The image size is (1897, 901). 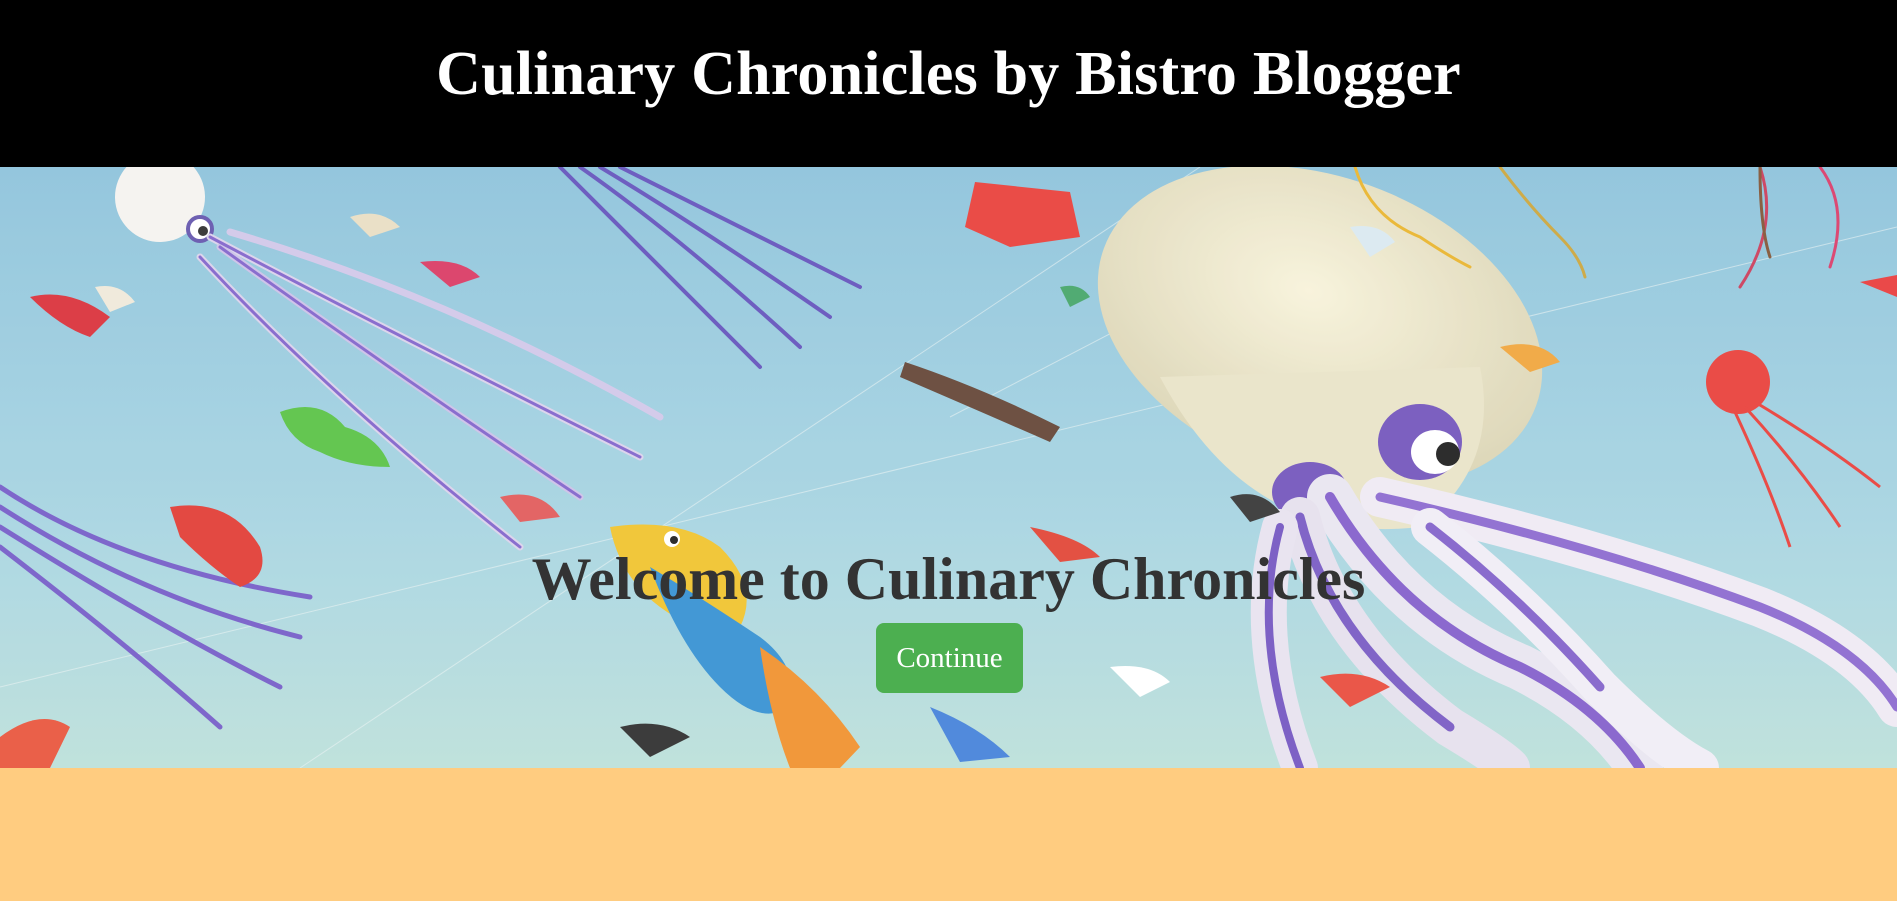 What do you see at coordinates (948, 74) in the screenshot?
I see `site-title: Culinary Chronicles by Bistro Blogger` at bounding box center [948, 74].